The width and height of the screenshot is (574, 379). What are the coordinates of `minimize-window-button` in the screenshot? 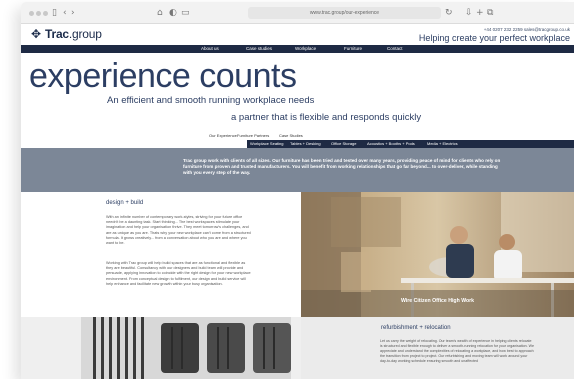 It's located at (38, 13).